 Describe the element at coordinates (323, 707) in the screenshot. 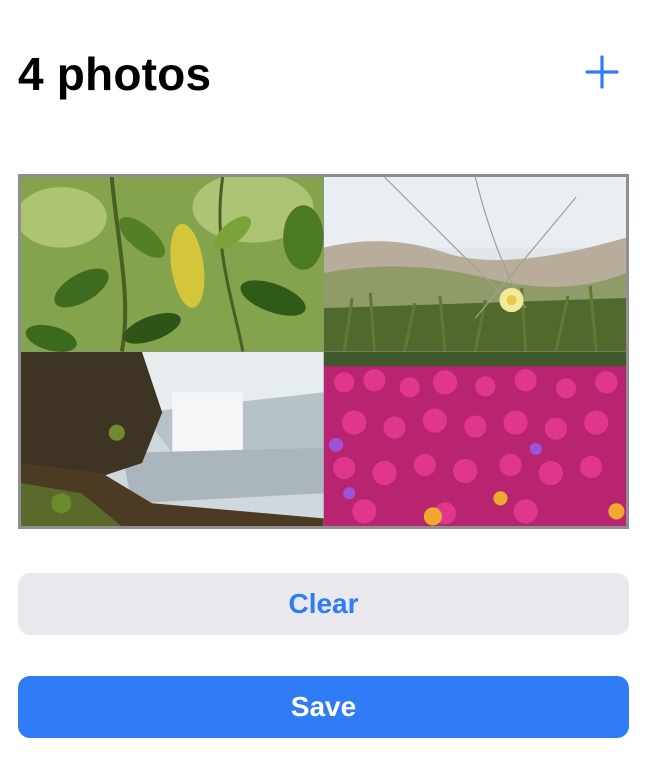

I see `save-button: Save` at that location.